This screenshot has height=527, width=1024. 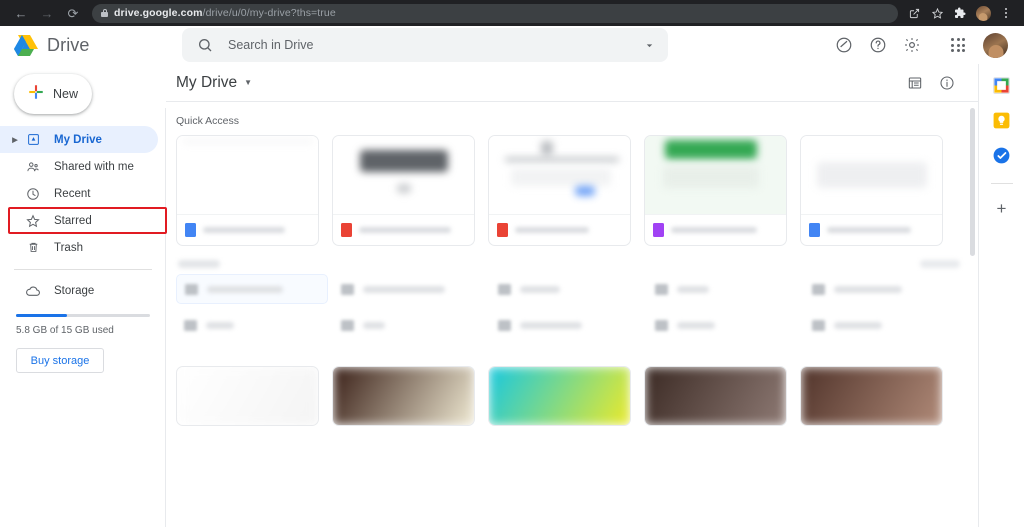 I want to click on files-section-header, so click(x=572, y=353).